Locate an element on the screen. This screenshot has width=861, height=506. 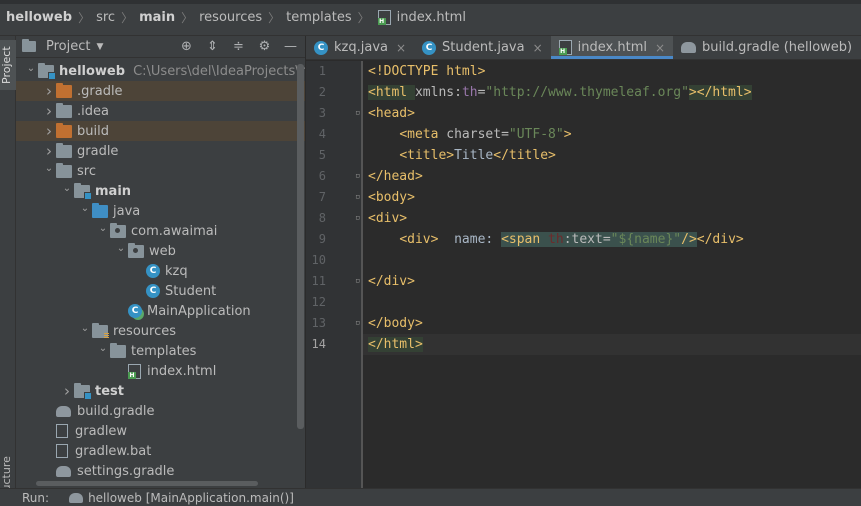
code-line-8: <div> is located at coordinates (388, 218).